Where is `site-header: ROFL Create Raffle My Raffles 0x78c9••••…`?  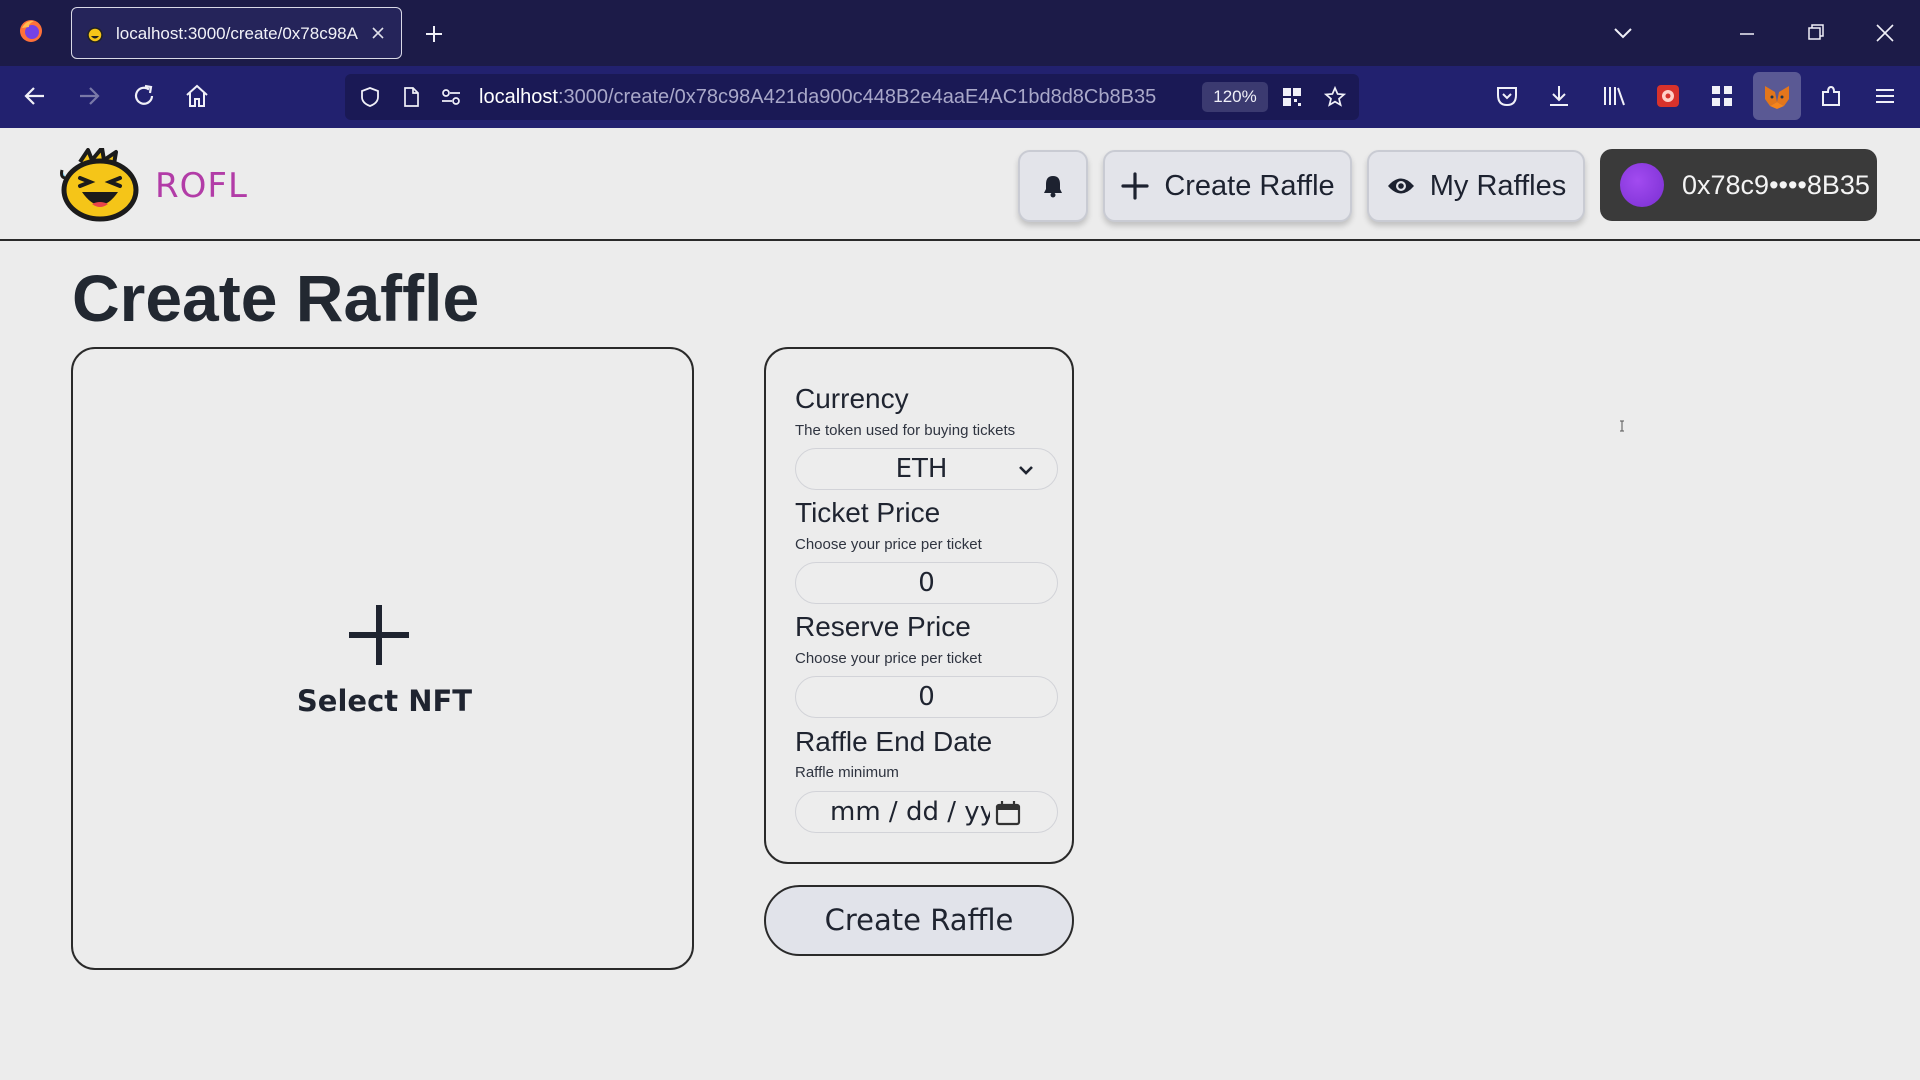
site-header: ROFL Create Raffle My Raffles 0x78c9••••… is located at coordinates (960, 184).